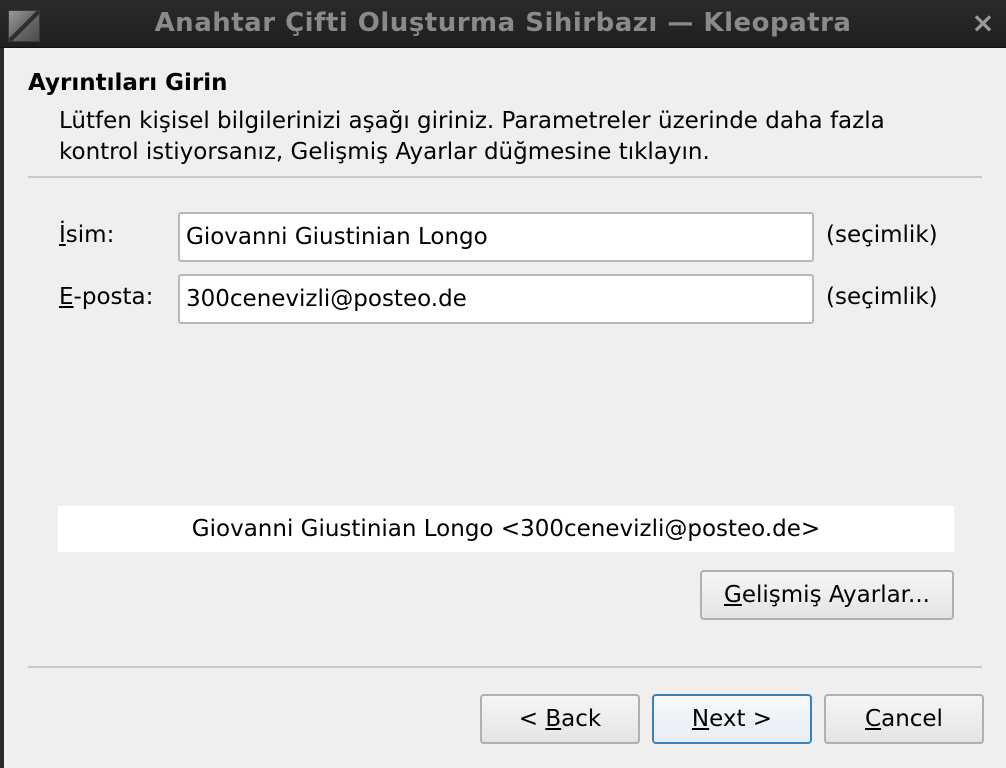  I want to click on next-mnemonic: N, so click(700, 719).